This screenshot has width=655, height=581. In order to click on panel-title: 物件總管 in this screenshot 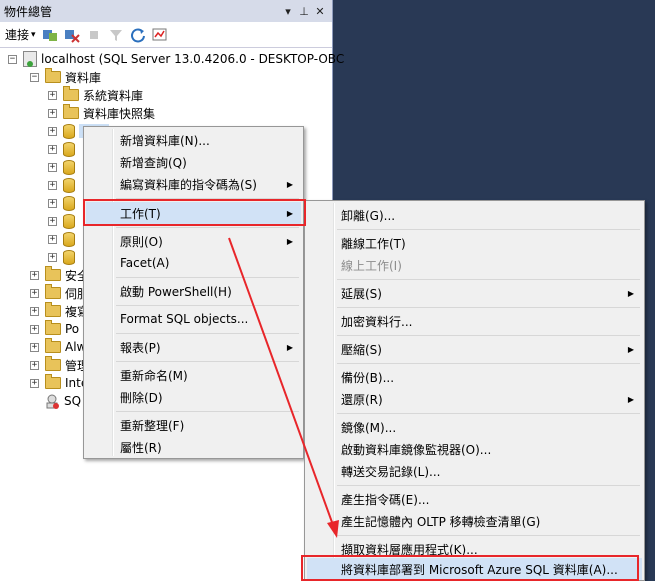, I will do `click(28, 11)`.